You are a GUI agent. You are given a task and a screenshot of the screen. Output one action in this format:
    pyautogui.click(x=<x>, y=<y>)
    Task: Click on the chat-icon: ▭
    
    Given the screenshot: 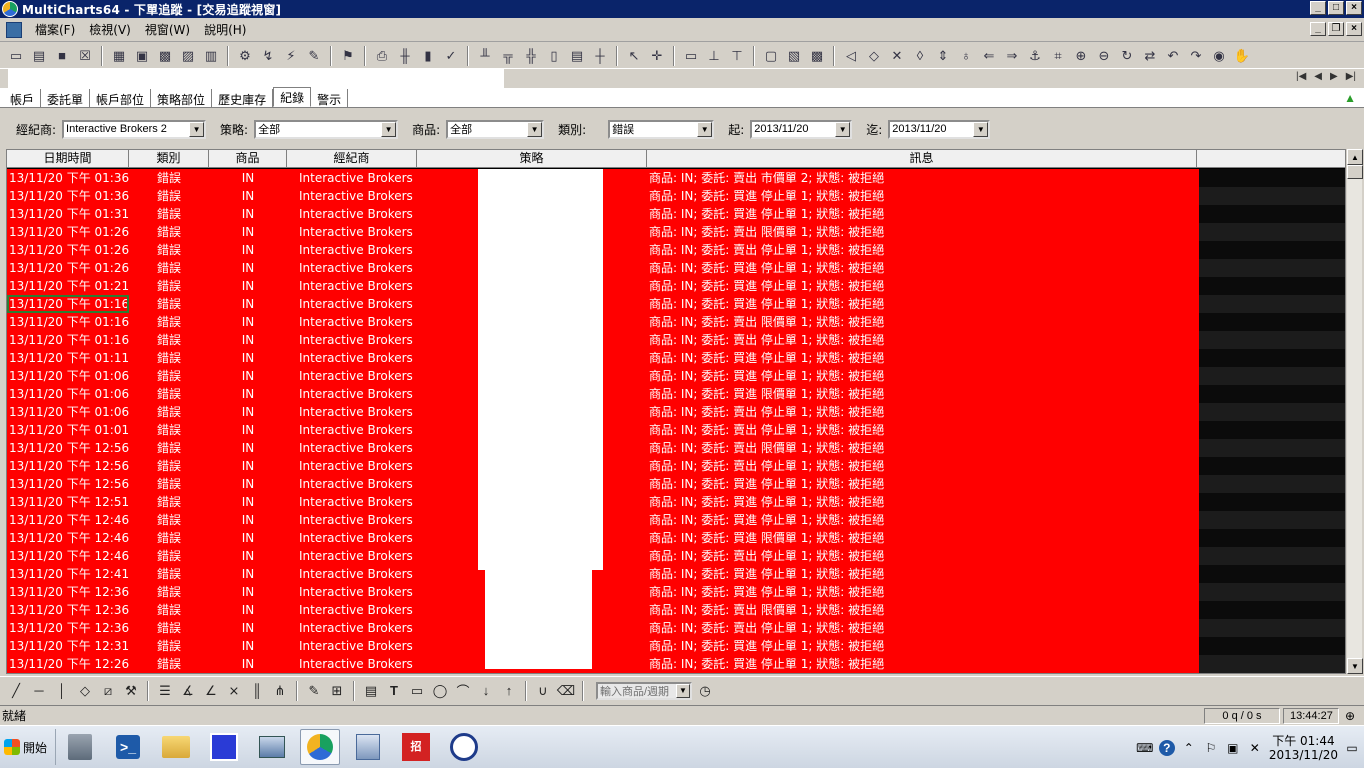 What is the action you would take?
    pyautogui.click(x=16, y=56)
    